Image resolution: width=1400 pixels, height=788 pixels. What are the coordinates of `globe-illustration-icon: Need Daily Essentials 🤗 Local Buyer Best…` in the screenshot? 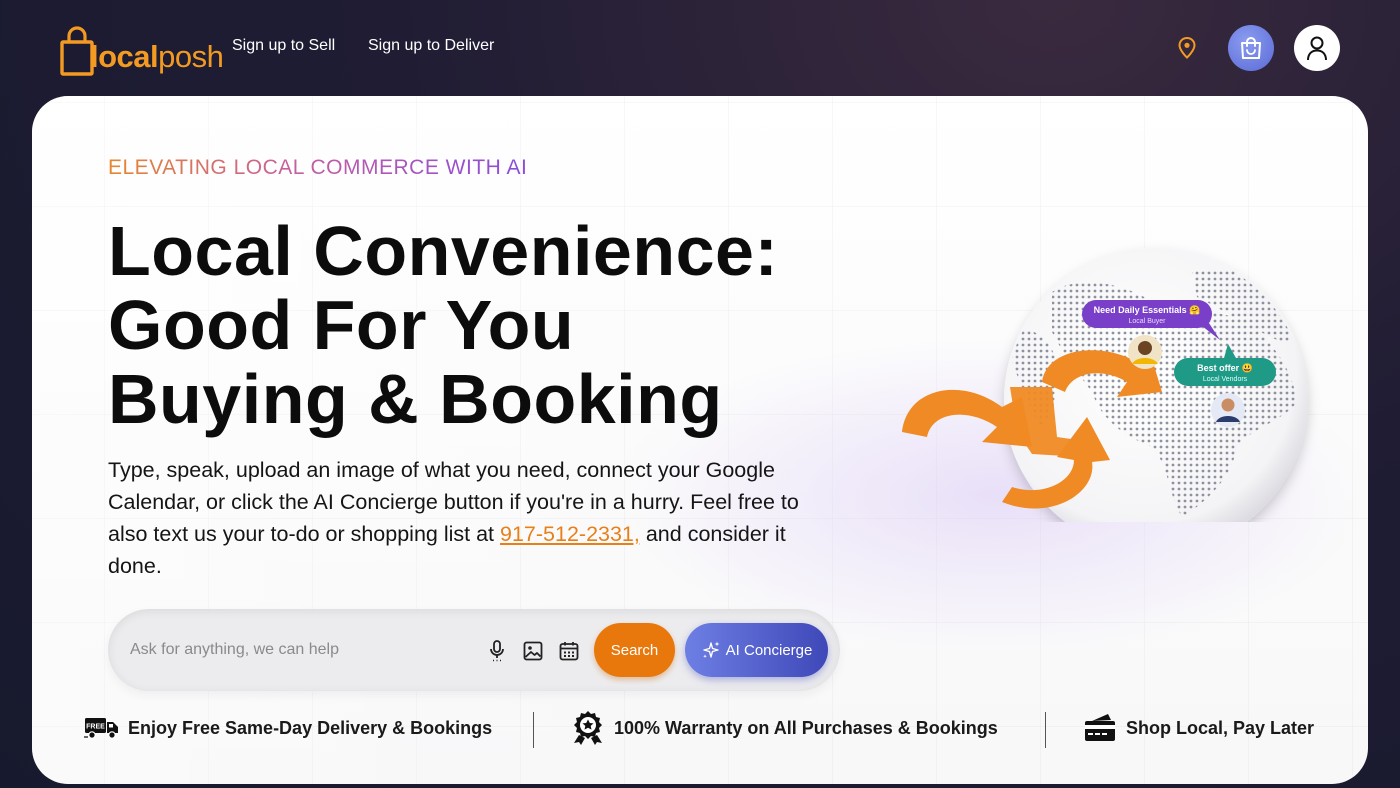 It's located at (1105, 400).